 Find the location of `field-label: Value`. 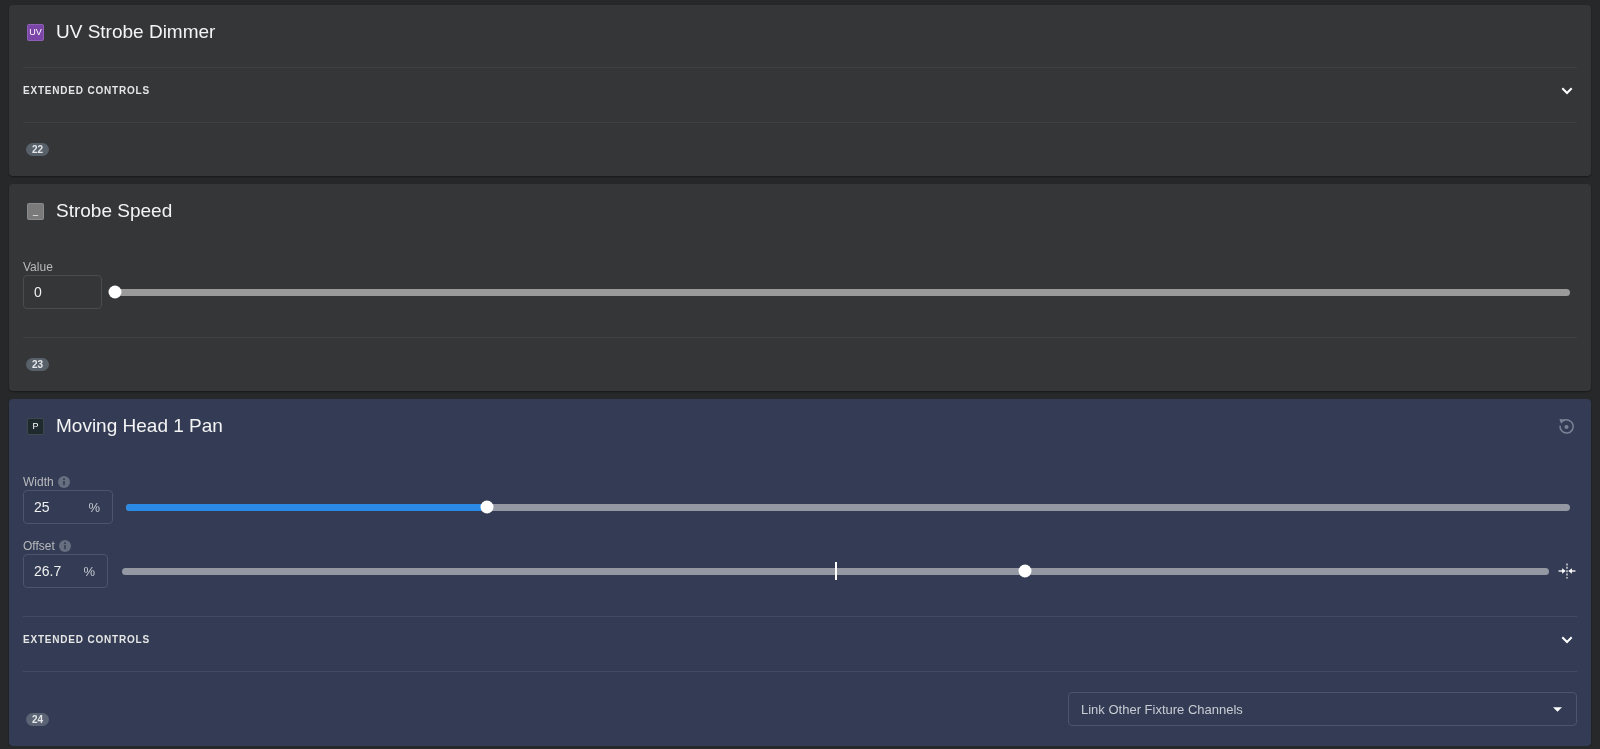

field-label: Value is located at coordinates (38, 267).